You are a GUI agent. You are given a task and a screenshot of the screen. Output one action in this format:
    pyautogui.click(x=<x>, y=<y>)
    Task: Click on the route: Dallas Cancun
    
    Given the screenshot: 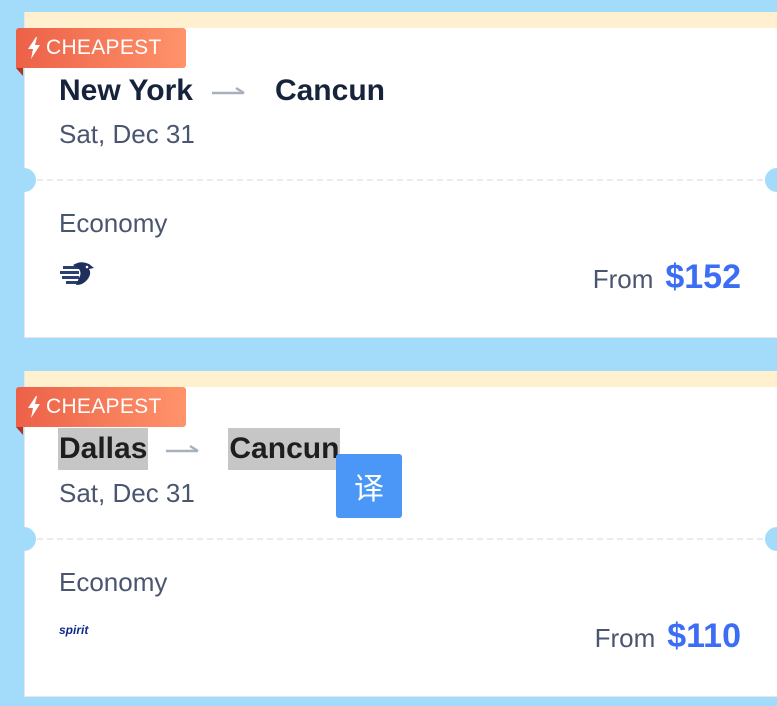 What is the action you would take?
    pyautogui.click(x=199, y=449)
    